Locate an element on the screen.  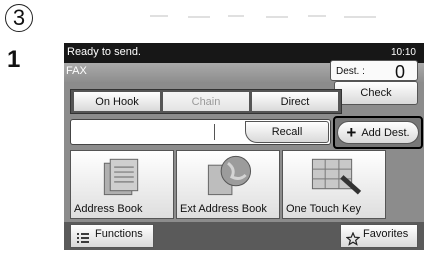
check-label: Check is located at coordinates (376, 93).